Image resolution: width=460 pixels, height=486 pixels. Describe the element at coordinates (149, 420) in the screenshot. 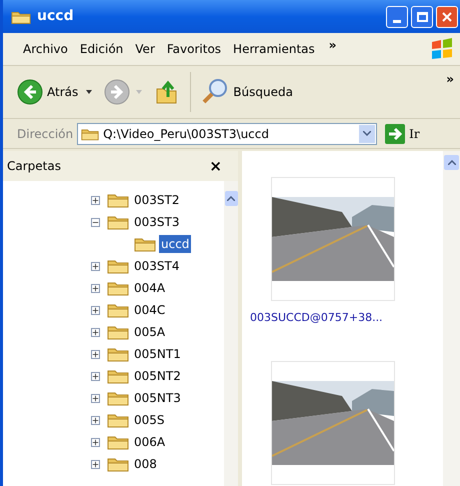

I see `folder-name: 005S` at that location.